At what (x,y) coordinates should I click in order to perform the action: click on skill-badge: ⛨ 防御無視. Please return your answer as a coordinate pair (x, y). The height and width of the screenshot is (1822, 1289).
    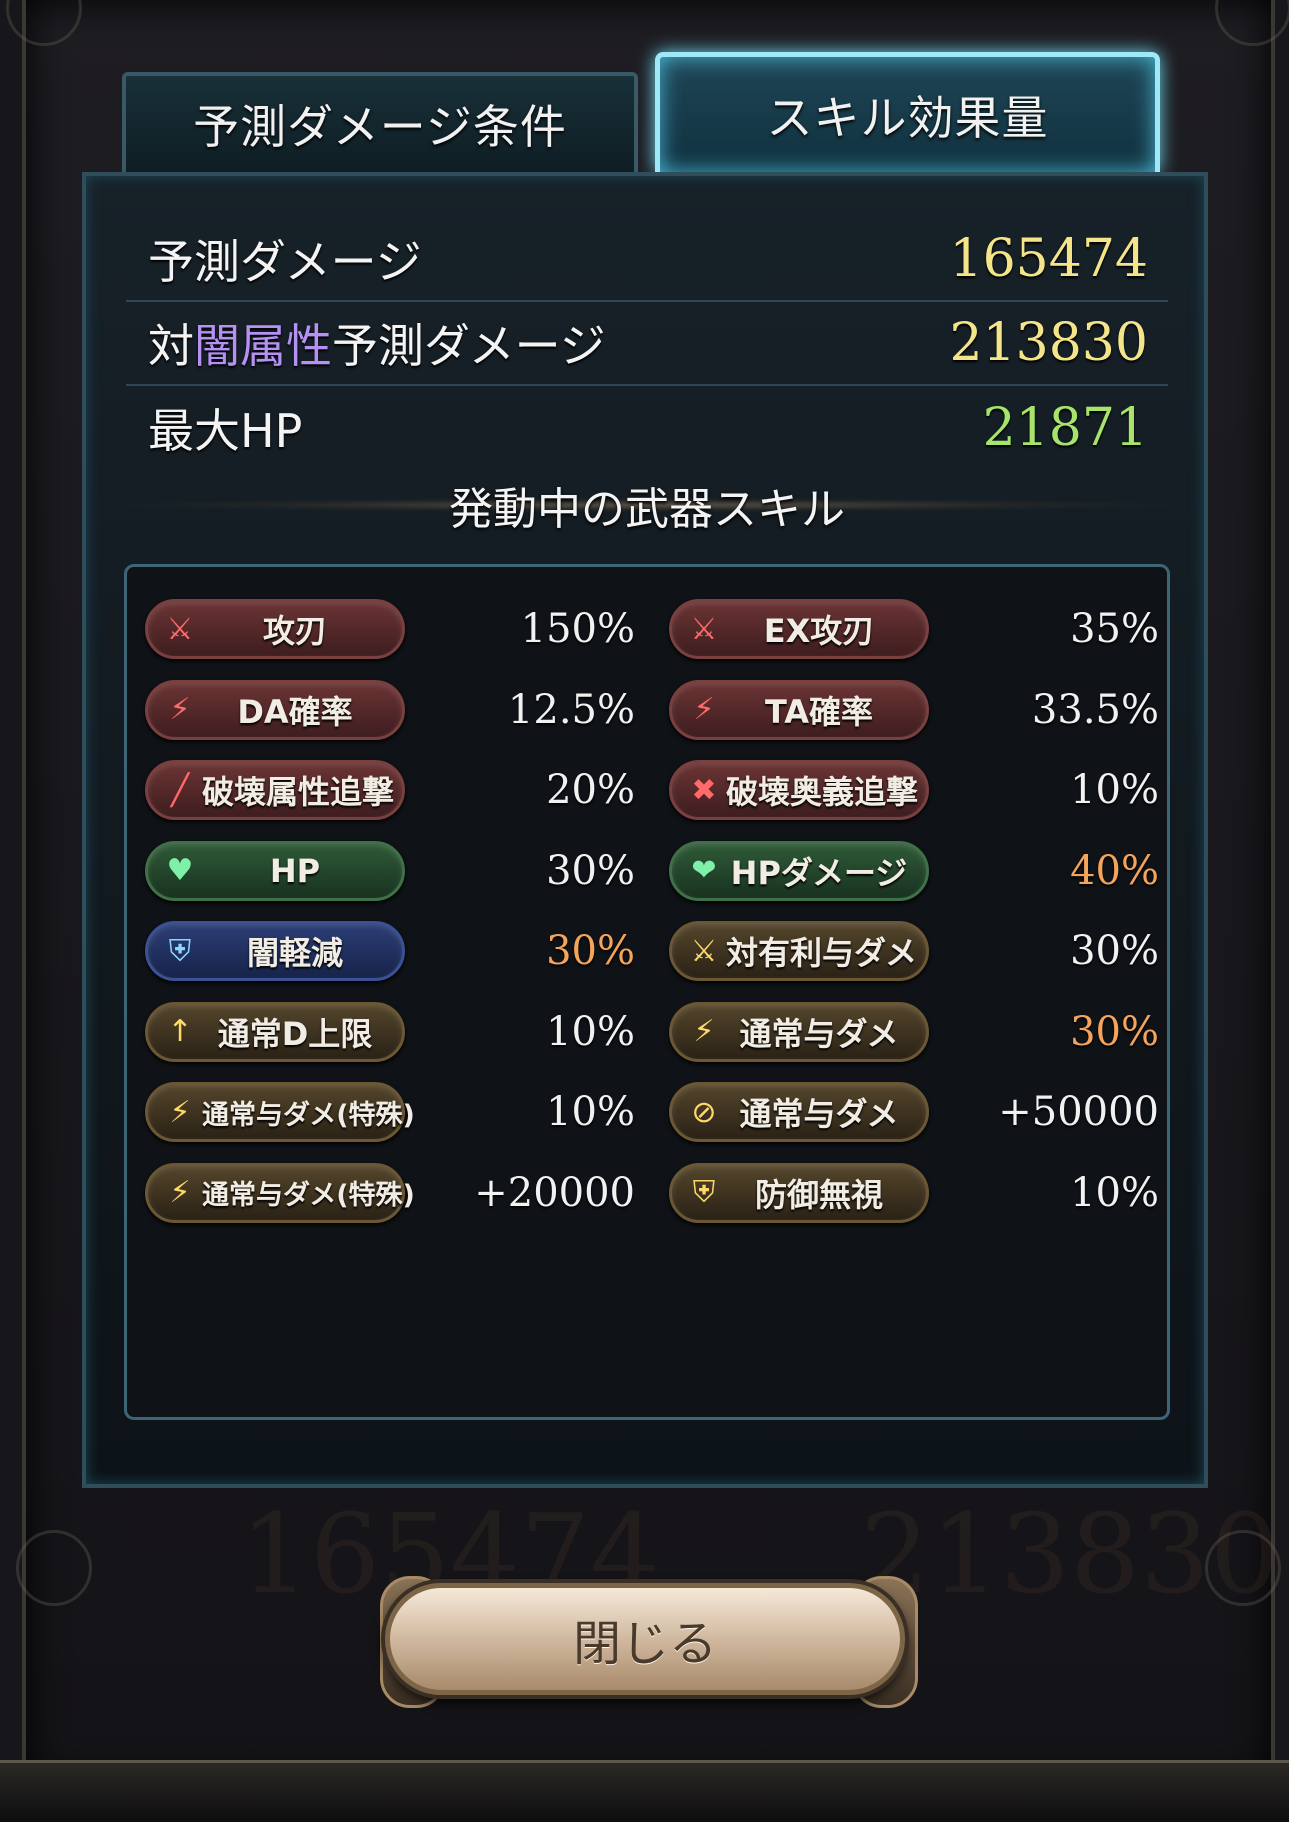
    Looking at the image, I should click on (799, 1192).